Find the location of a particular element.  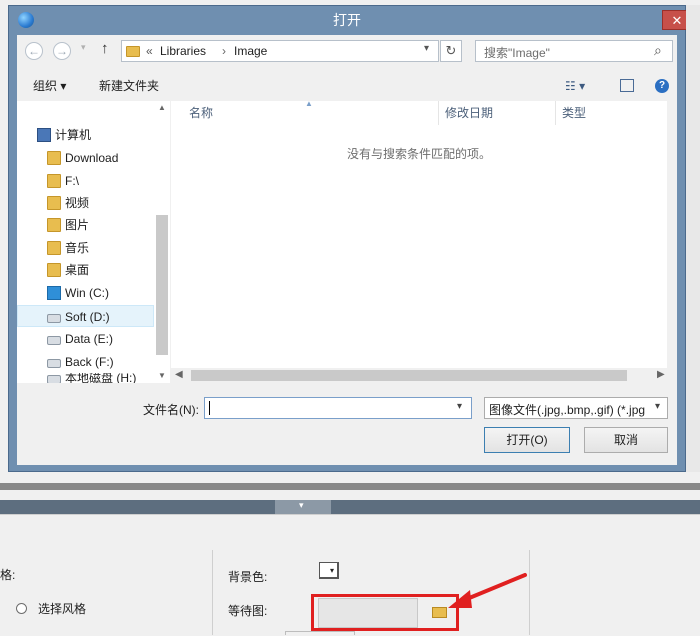

filetype-select: 图像文件(.jpg,.bmp,.gif) (*.jpg ▾ is located at coordinates (576, 408).